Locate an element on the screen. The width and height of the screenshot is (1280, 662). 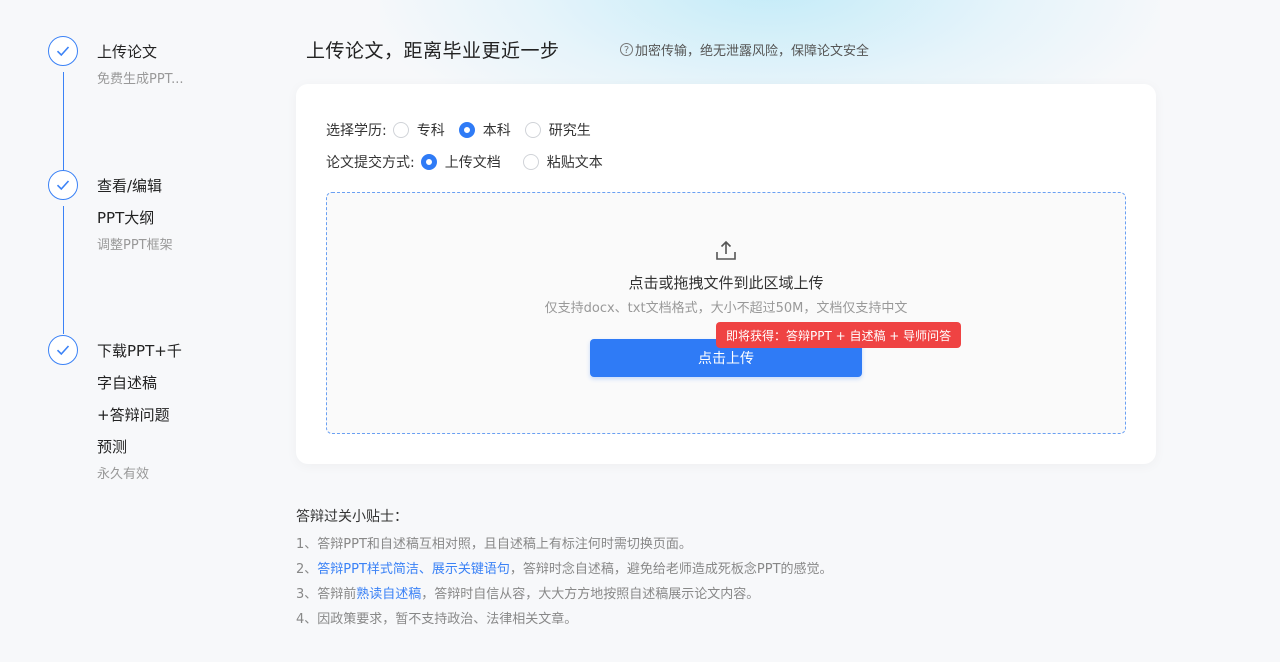
page-title: 上传论文，距离毕业更近一步 is located at coordinates (433, 51).